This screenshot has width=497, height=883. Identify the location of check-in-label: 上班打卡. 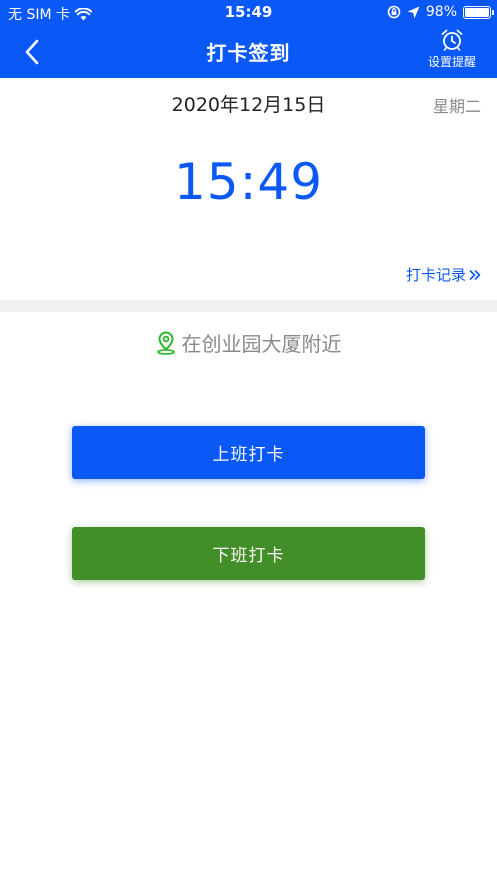
(248, 455).